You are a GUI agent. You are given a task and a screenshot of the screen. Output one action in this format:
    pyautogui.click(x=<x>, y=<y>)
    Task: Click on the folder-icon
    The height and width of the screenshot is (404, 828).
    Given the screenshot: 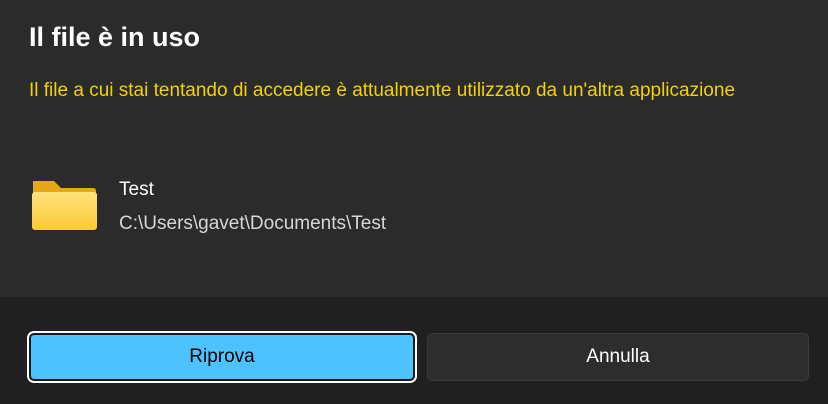 What is the action you would take?
    pyautogui.click(x=64, y=205)
    